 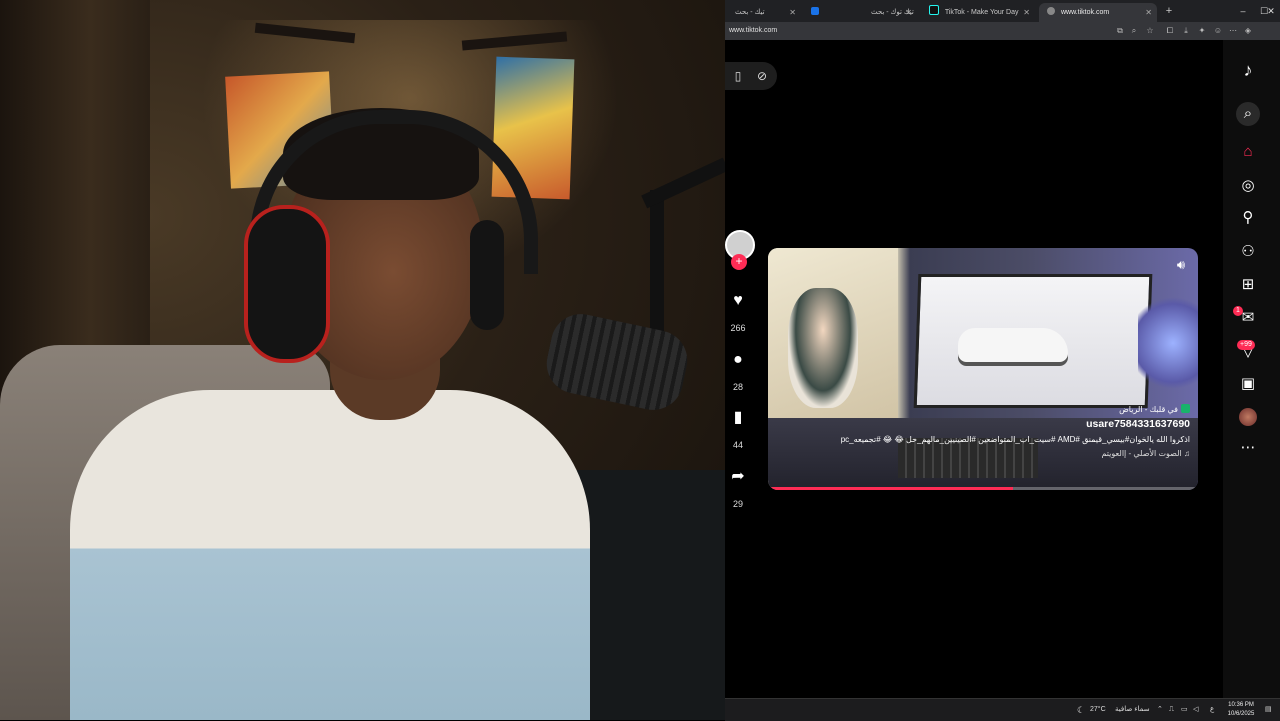 What do you see at coordinates (738, 328) in the screenshot?
I see `like-count: 266` at bounding box center [738, 328].